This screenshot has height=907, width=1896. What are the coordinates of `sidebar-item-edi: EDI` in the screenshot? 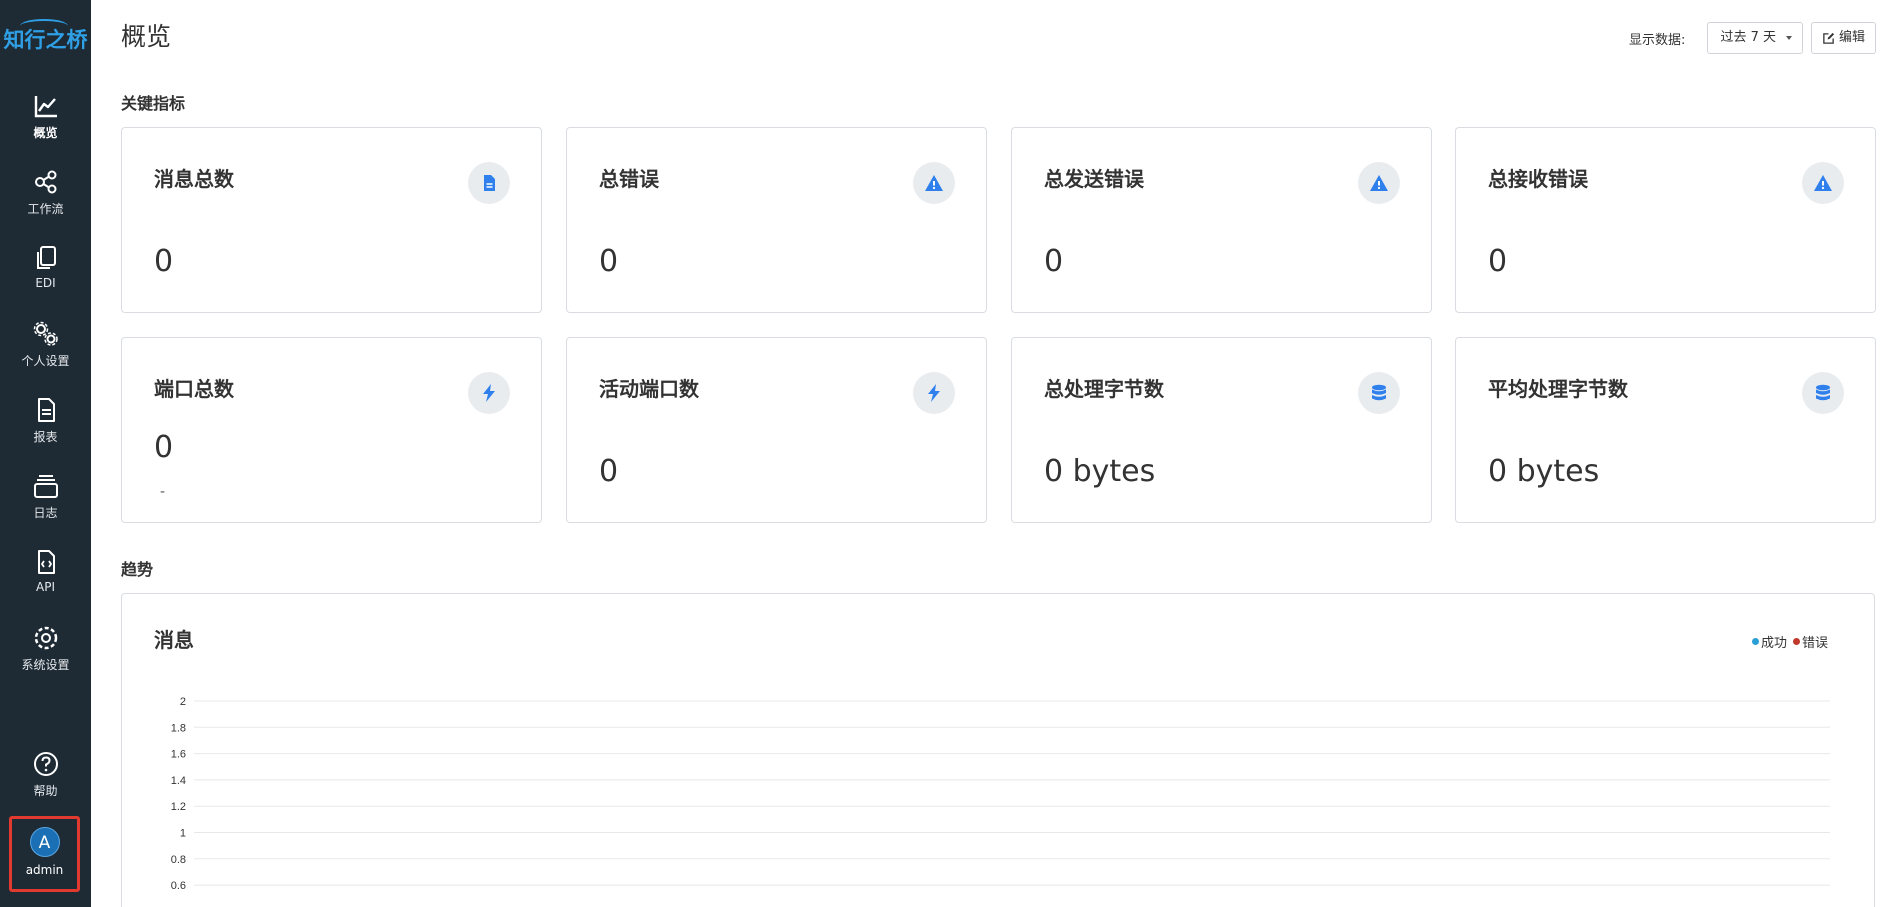 It's located at (45, 276).